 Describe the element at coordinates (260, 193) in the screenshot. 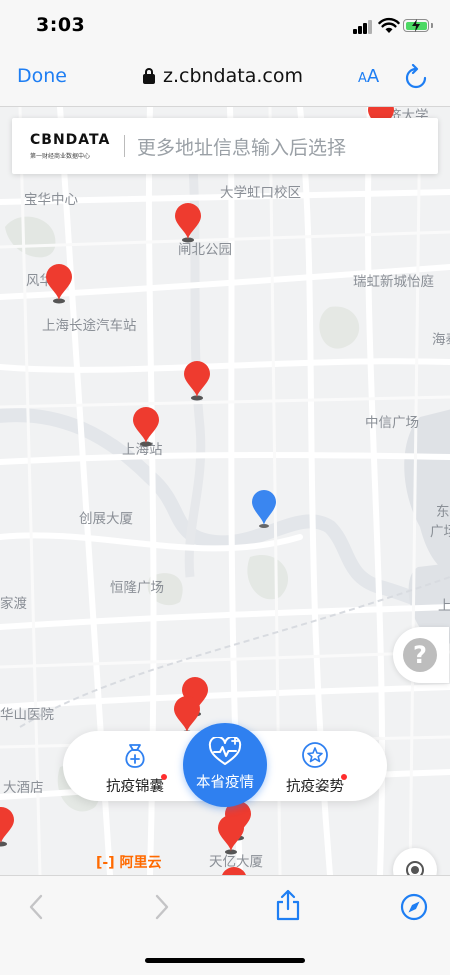

I see `map-label: 大学虹口校区` at that location.